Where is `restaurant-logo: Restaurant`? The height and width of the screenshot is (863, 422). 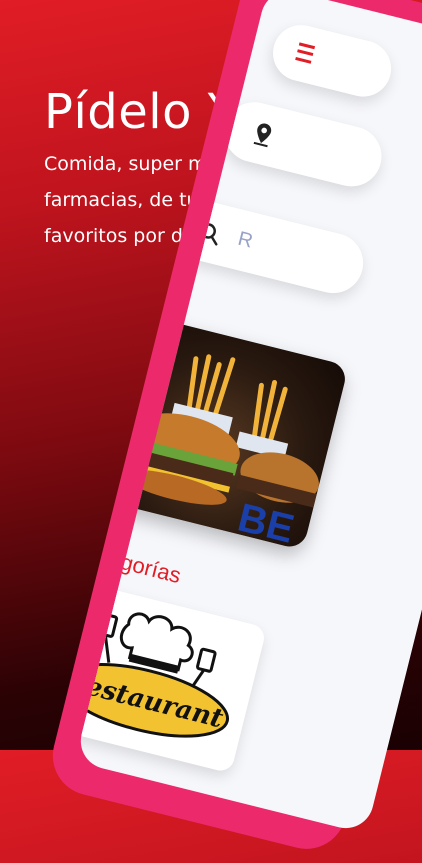
restaurant-logo: Restaurant is located at coordinates (152, 675).